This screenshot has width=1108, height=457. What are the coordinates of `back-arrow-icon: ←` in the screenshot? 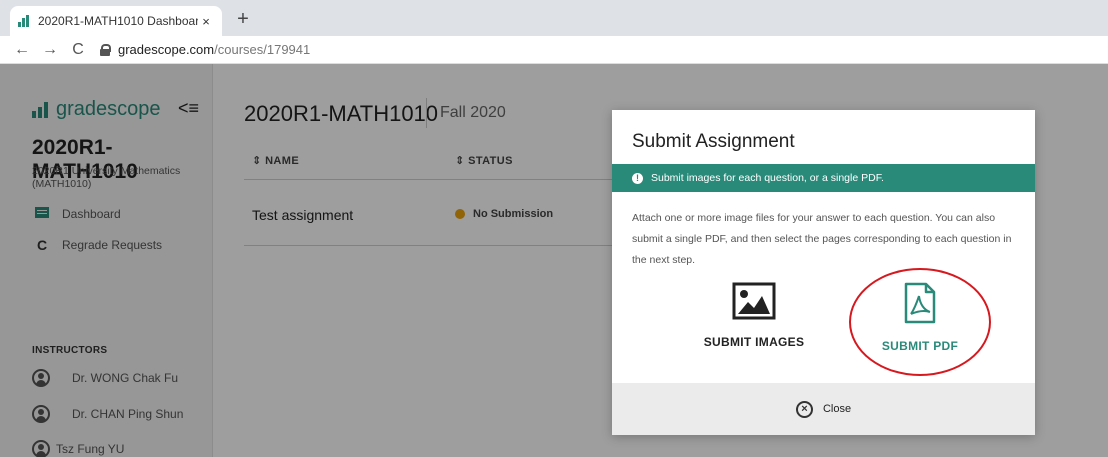 It's located at (22, 50).